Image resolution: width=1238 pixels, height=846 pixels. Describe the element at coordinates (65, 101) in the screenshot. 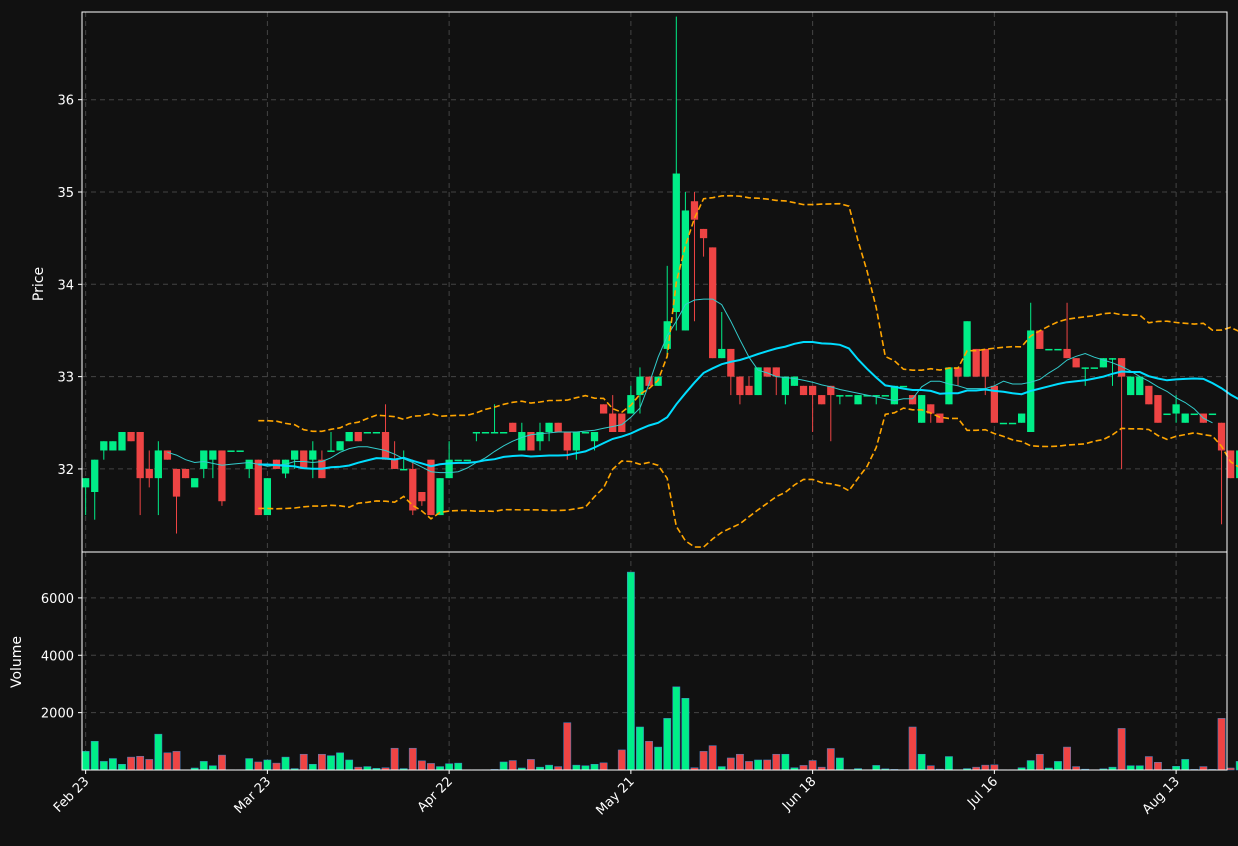

I see `price-tick-label: 36` at that location.